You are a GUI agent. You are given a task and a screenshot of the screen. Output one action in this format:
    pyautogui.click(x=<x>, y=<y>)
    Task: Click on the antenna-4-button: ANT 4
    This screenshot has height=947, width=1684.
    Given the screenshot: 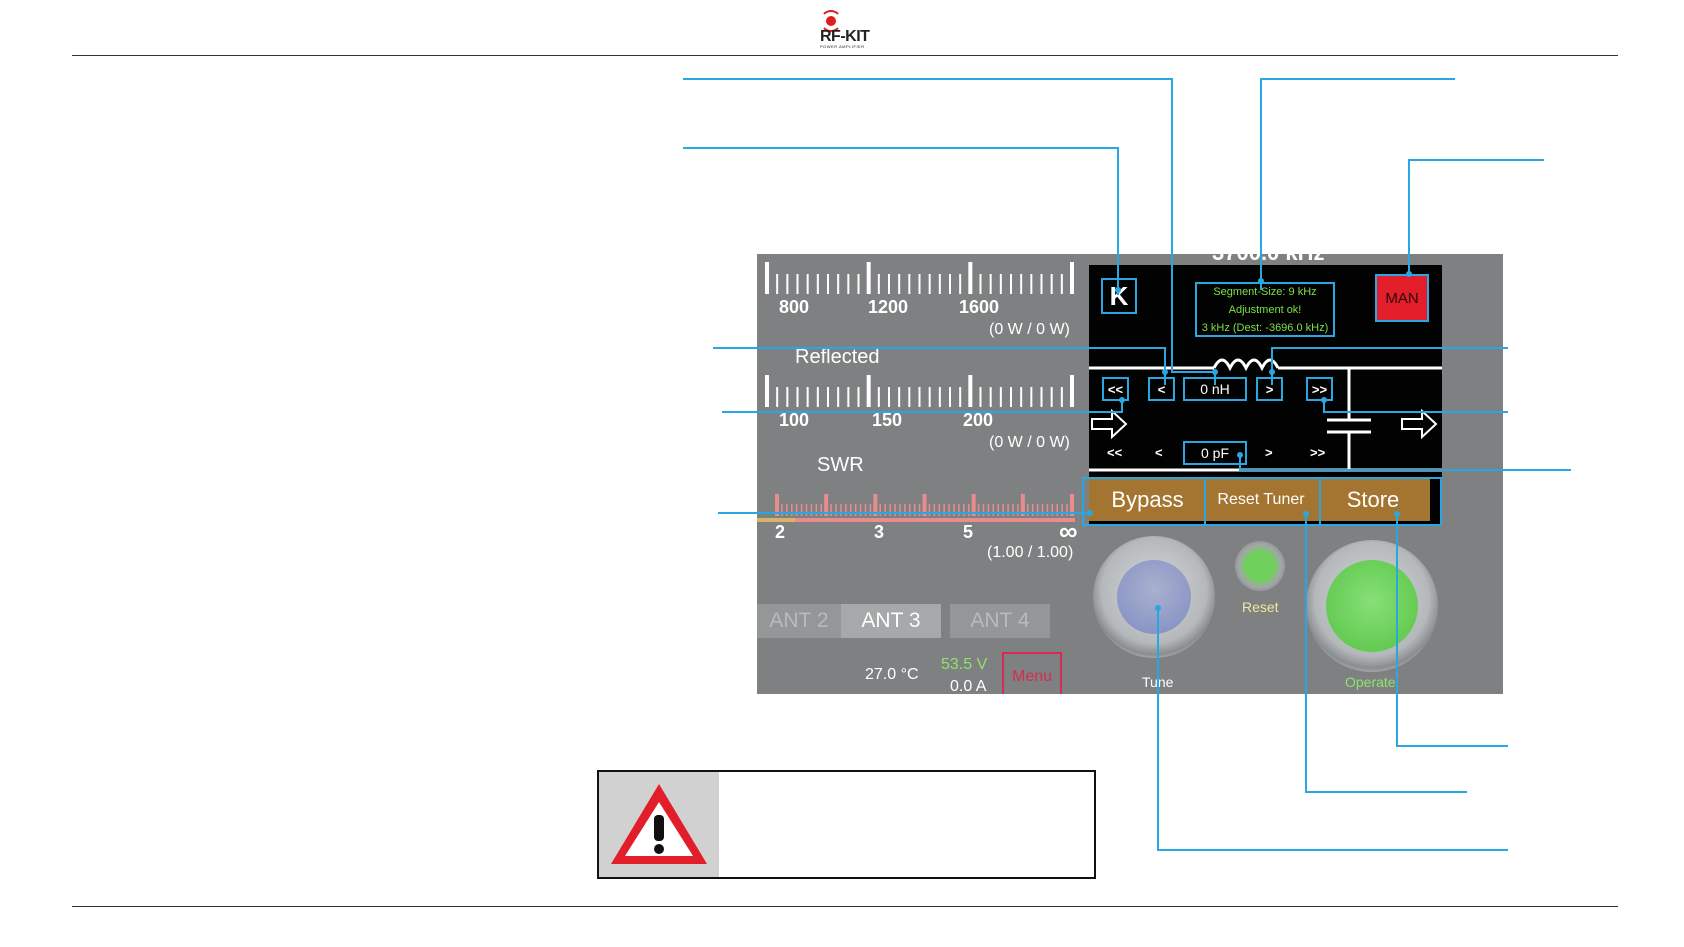 What is the action you would take?
    pyautogui.click(x=1000, y=621)
    